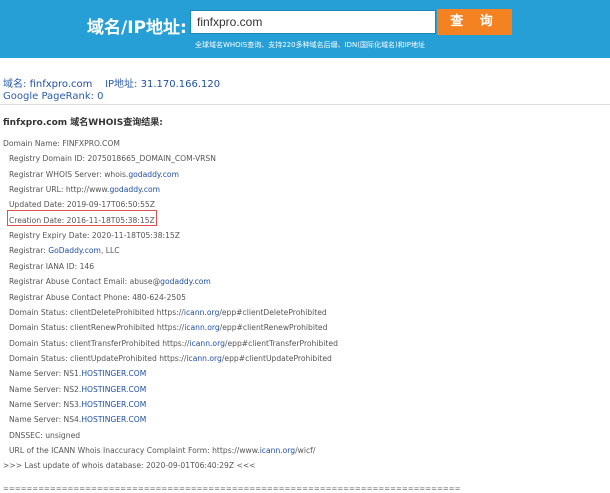  I want to click on query-button: 查 询, so click(474, 22).